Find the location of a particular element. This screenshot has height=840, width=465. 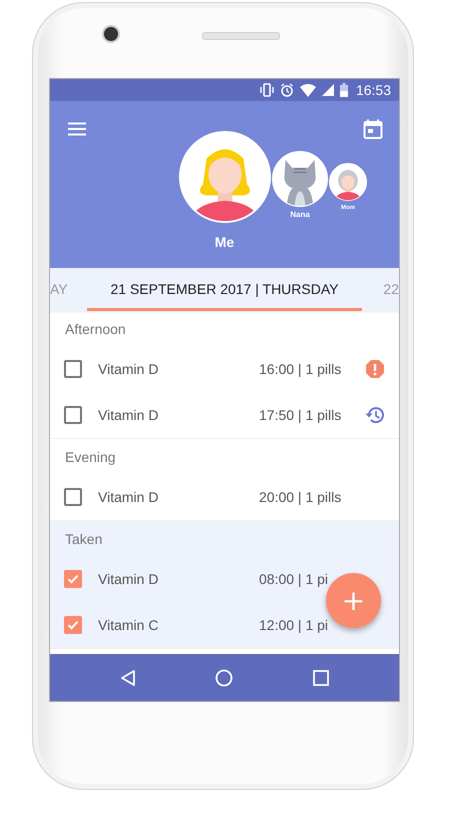

back-icon is located at coordinates (128, 677).